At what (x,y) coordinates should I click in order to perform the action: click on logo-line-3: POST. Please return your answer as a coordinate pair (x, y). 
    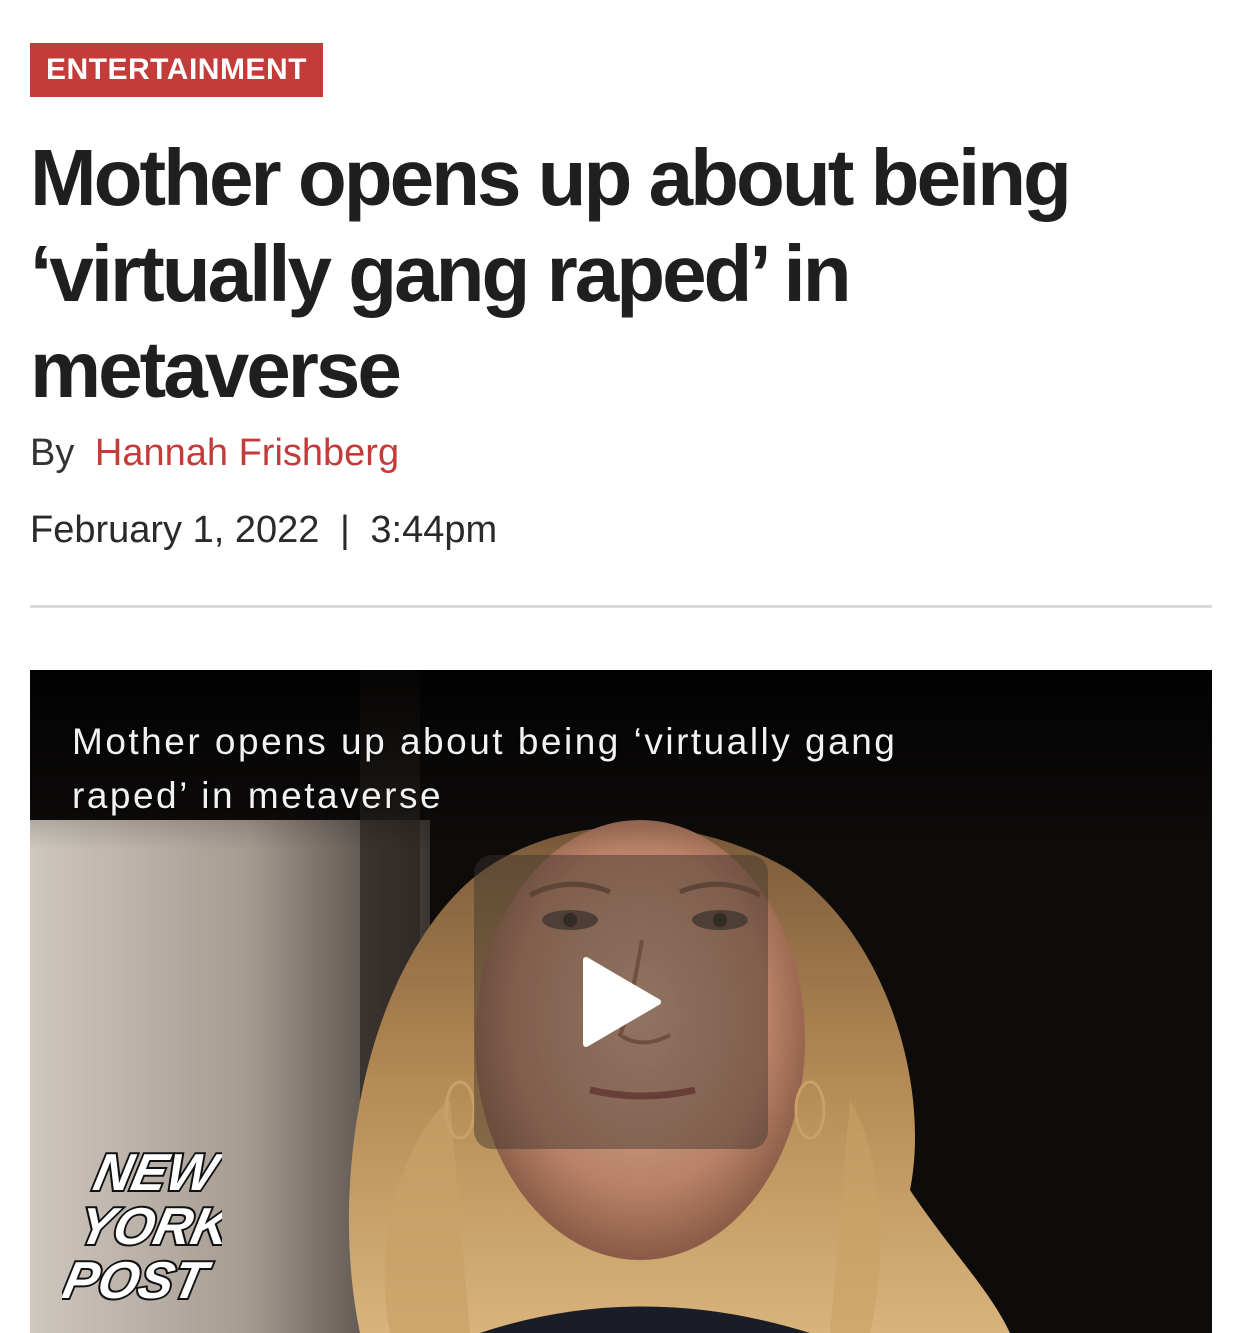
    Looking at the image, I should click on (139, 1281).